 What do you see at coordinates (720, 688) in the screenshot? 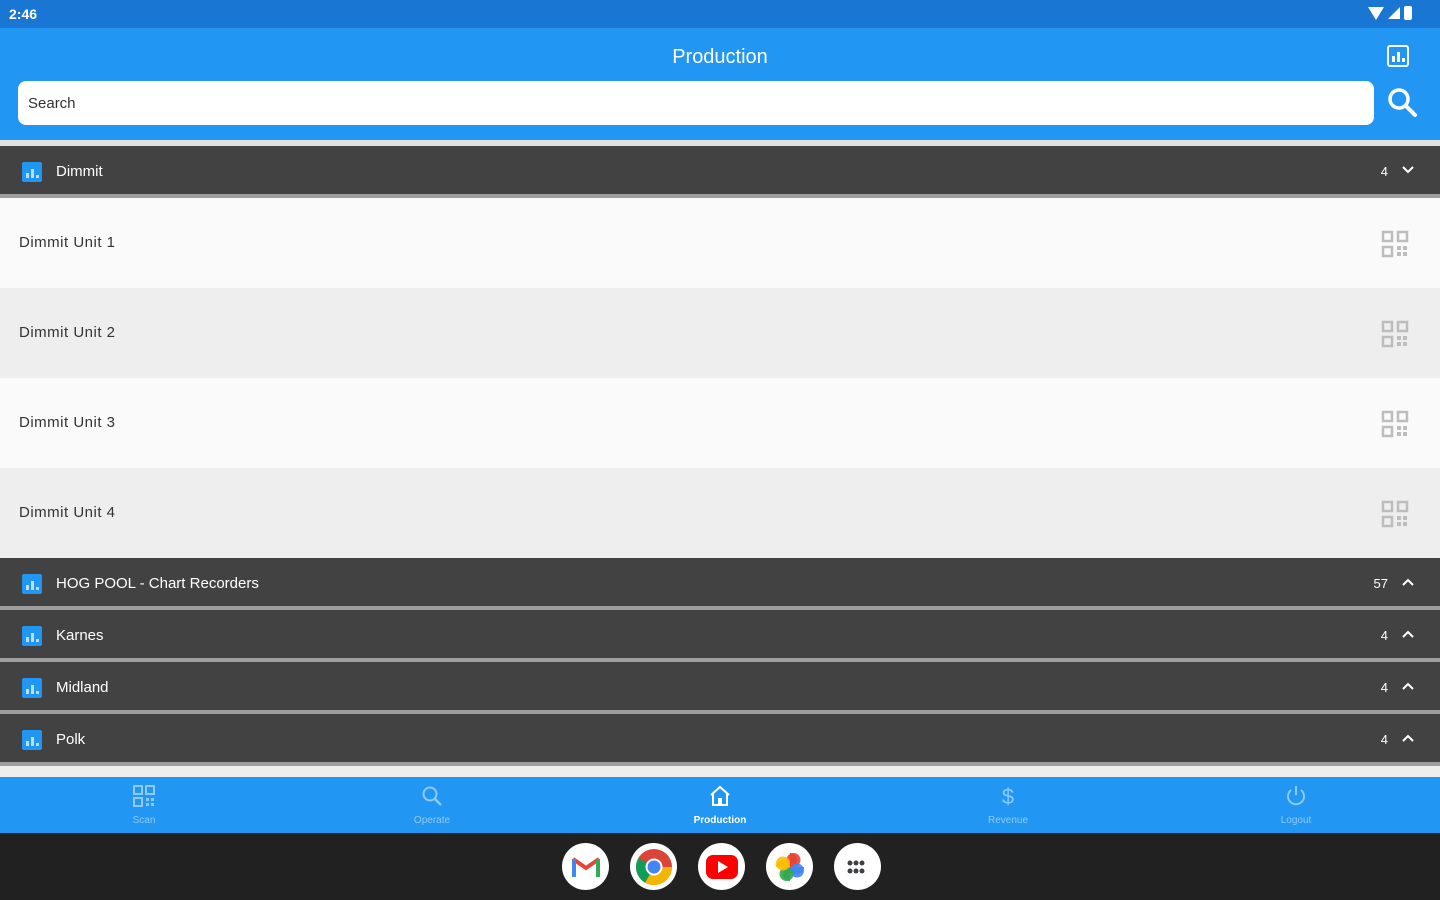
I see `group-header-midland: Midland 4` at bounding box center [720, 688].